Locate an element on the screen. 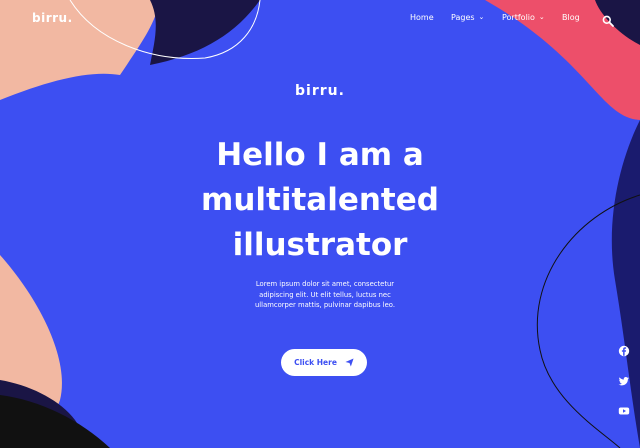 This screenshot has width=640, height=448. nav-item-blog: Blog is located at coordinates (571, 17).